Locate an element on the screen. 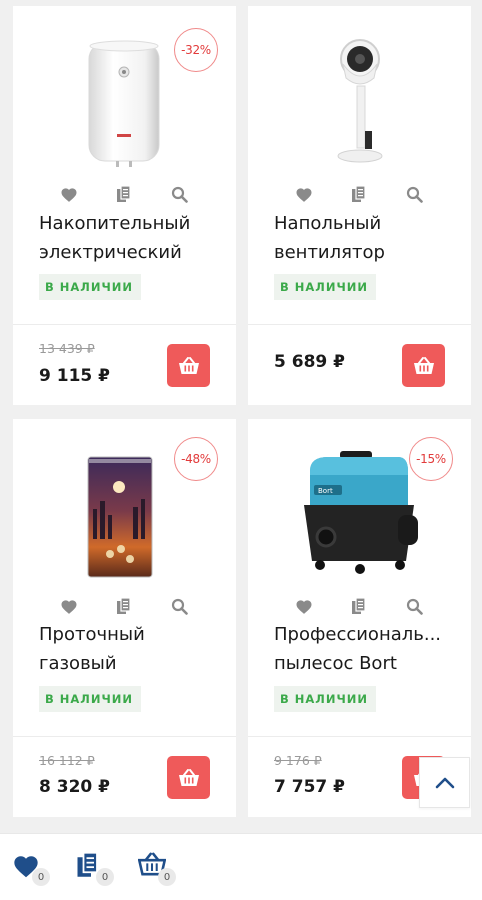 The height and width of the screenshot is (900, 482). product-title: Накопительный электрический is located at coordinates (131, 237).